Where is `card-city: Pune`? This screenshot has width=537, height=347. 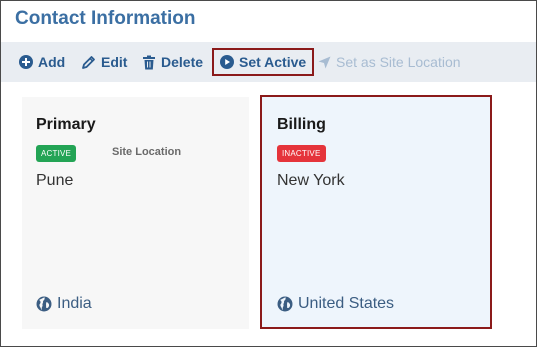 card-city: Pune is located at coordinates (55, 180).